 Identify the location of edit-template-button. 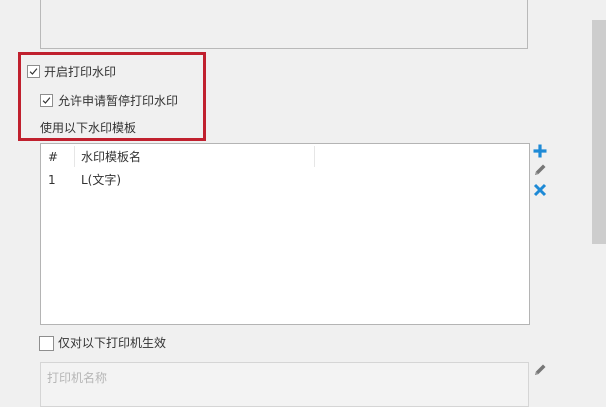
(540, 170).